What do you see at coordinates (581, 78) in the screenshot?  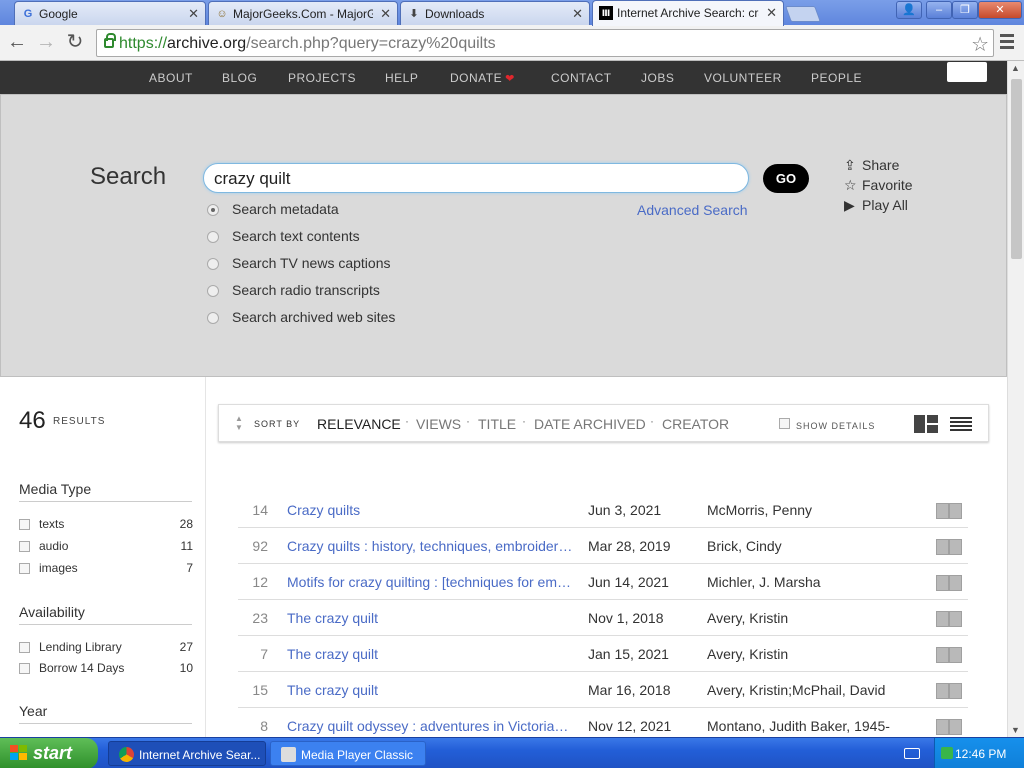 I see `nav-contact: CONTACT` at bounding box center [581, 78].